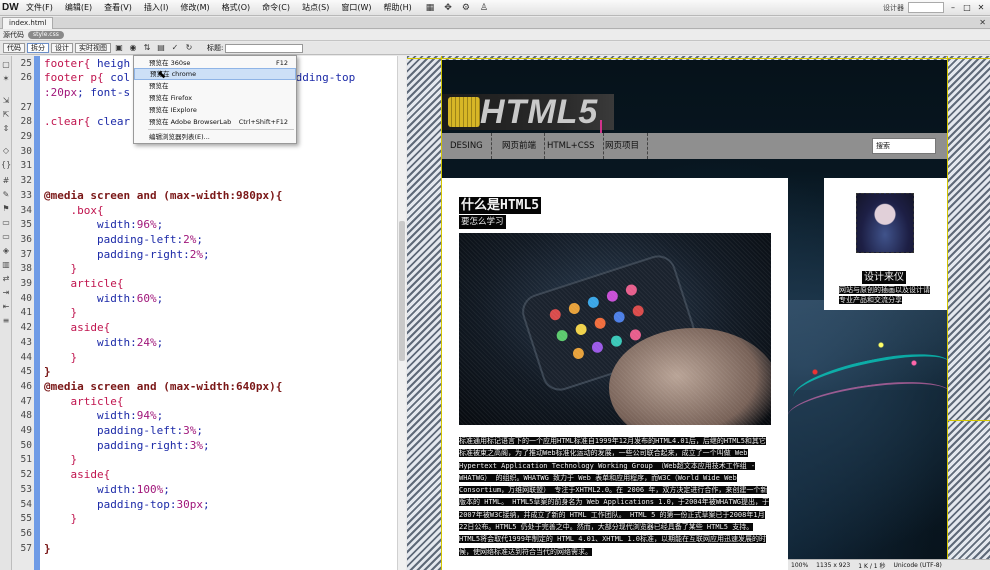 This screenshot has width=990, height=570. What do you see at coordinates (215, 86) in the screenshot?
I see `menu-item-preview: 预览在` at bounding box center [215, 86].